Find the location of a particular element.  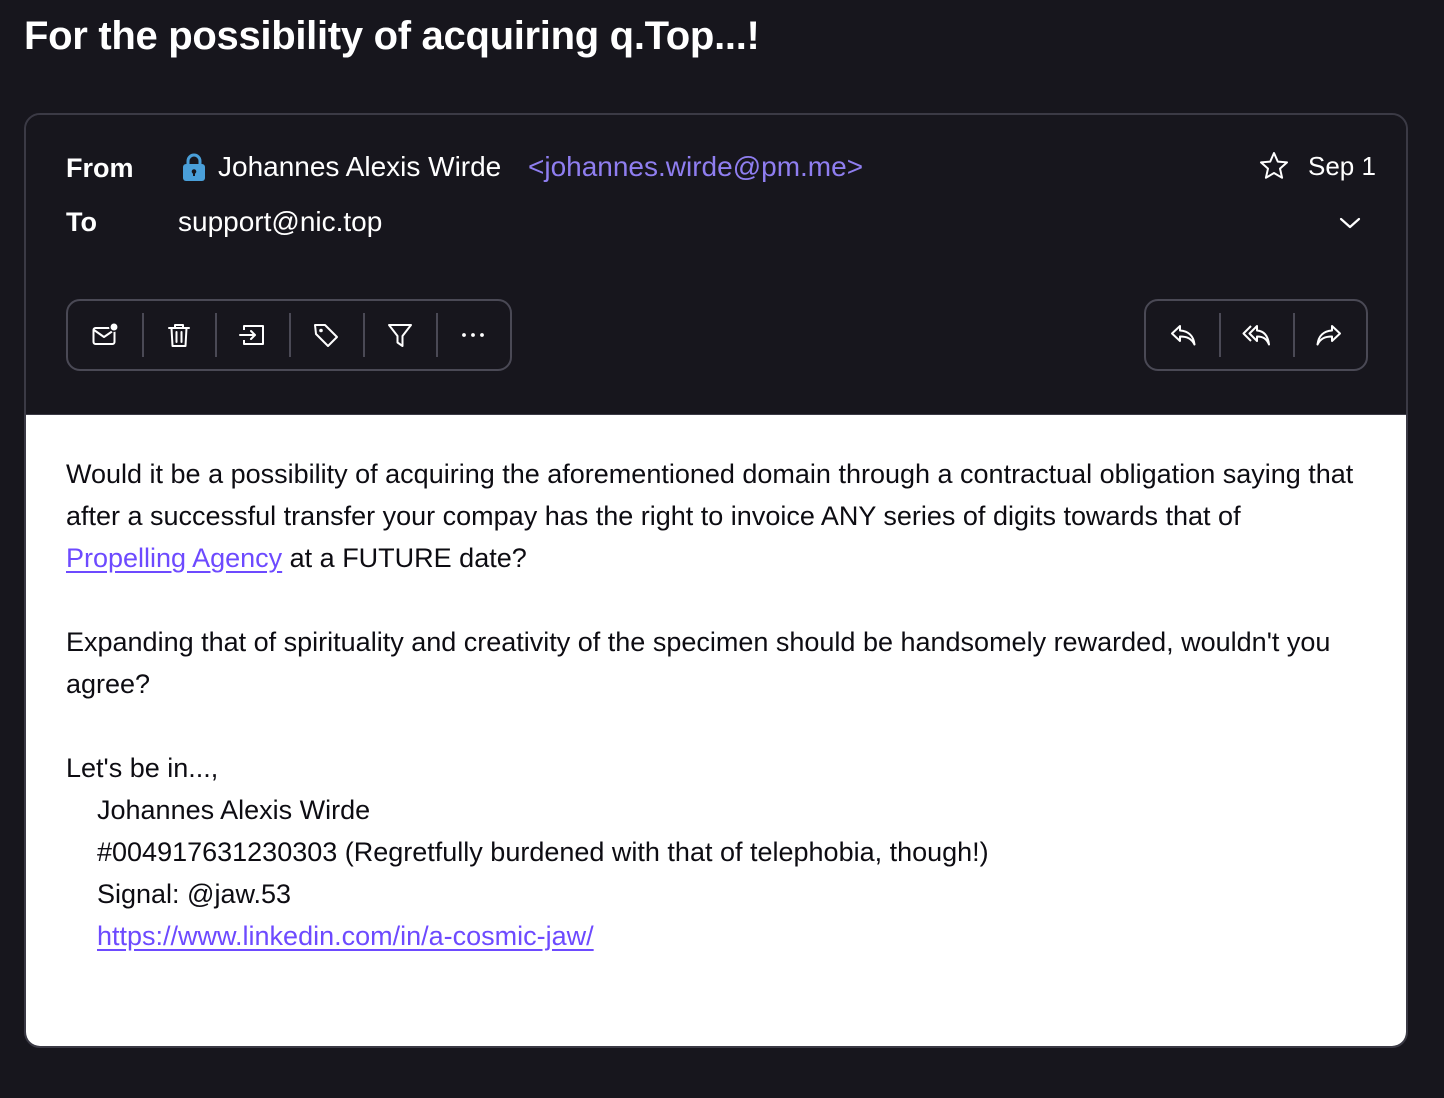

filter-button is located at coordinates (399, 335).